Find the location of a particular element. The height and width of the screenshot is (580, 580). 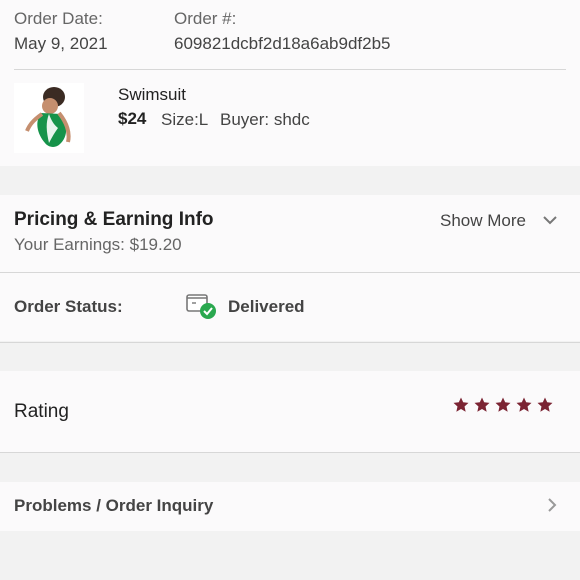

swimsuit-image-icon is located at coordinates (49, 118).